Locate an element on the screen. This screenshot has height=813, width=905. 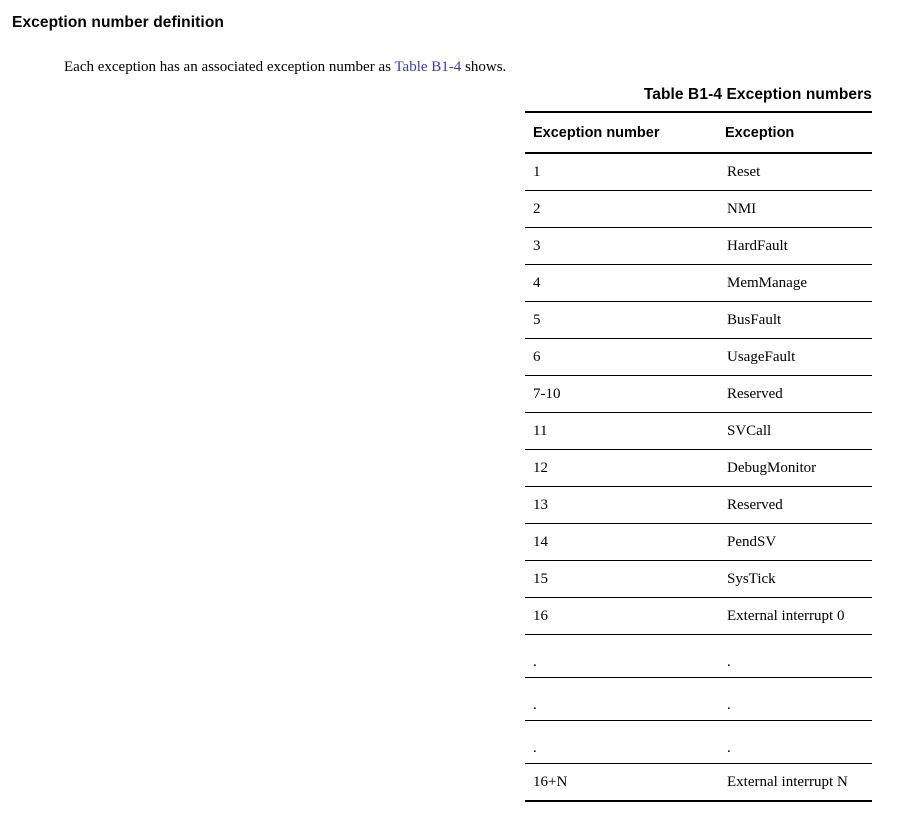
cell-exception-number: 2 is located at coordinates (620, 209).